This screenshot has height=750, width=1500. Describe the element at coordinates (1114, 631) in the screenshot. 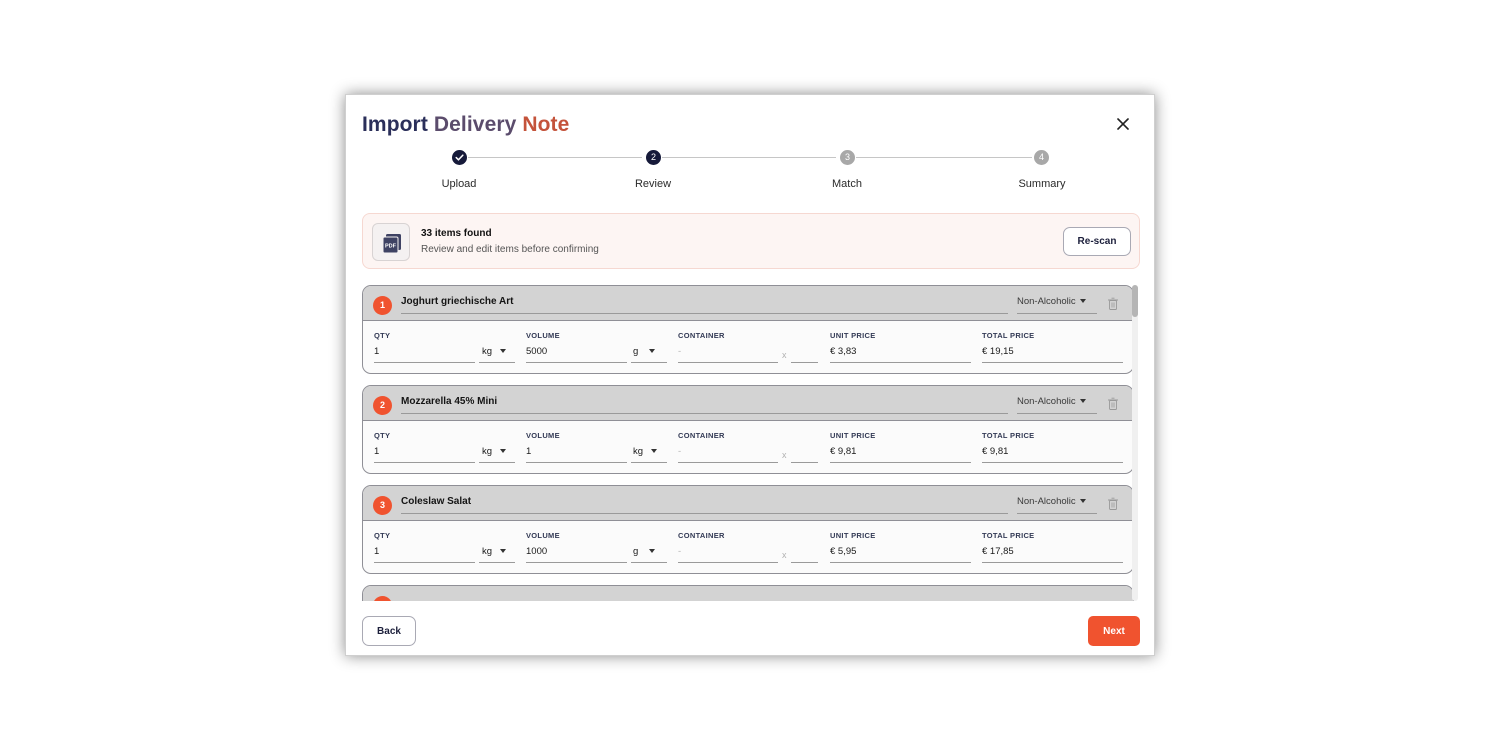

I see `next-button: Next` at that location.